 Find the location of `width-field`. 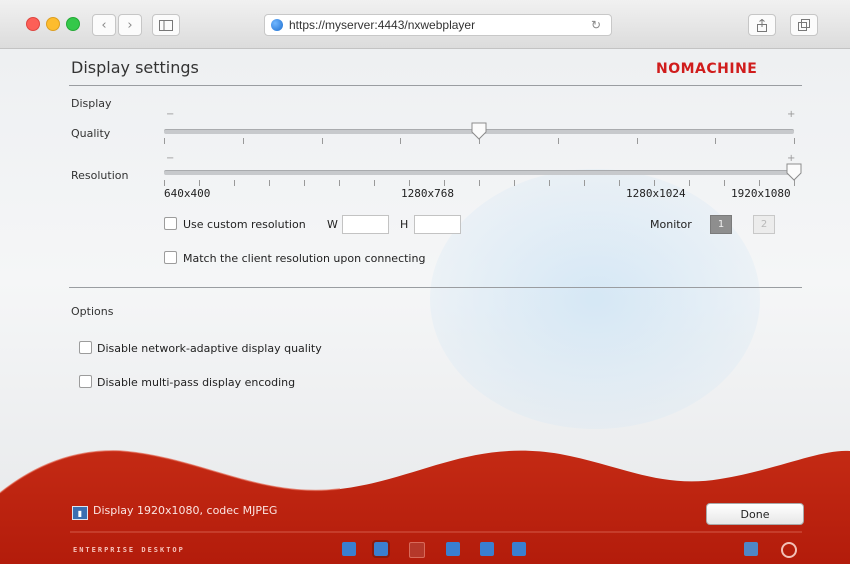

width-field is located at coordinates (365, 224).